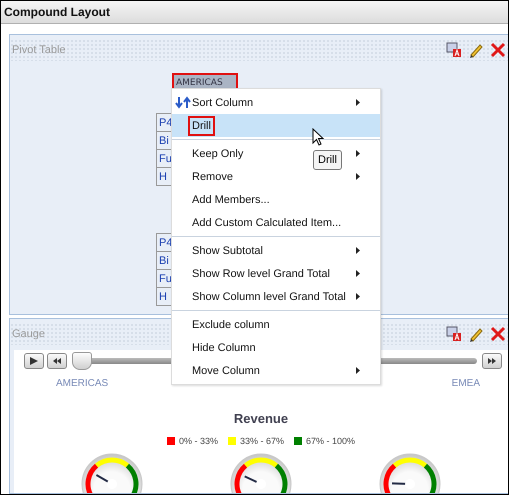 The image size is (509, 495). Describe the element at coordinates (466, 383) in the screenshot. I see `slider-label: EMEA` at that location.